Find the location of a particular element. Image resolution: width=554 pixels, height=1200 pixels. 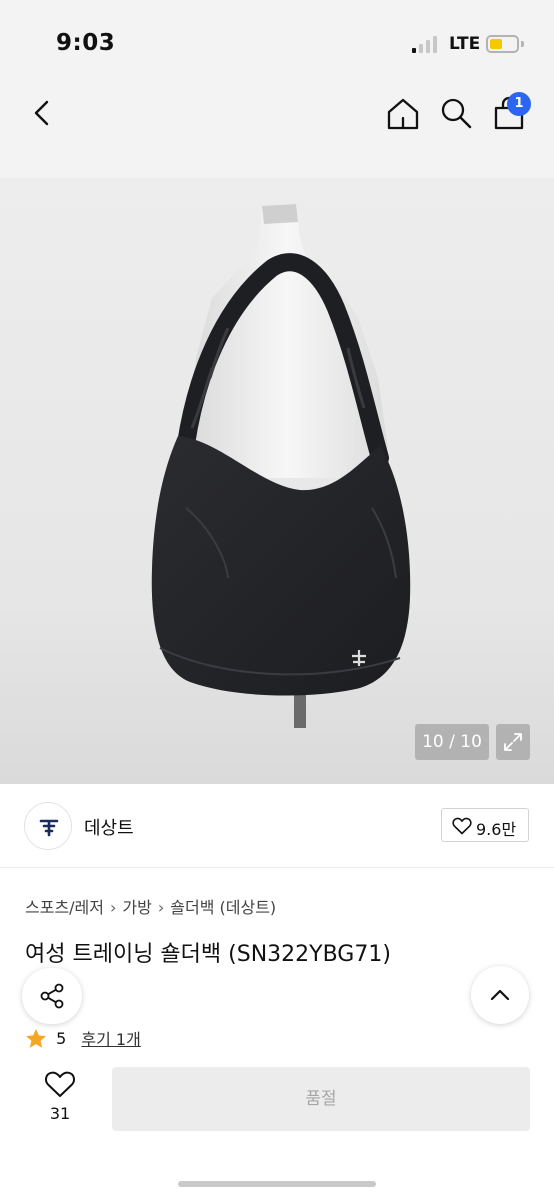

breadcrumb-item: 가방 is located at coordinates (136, 906).